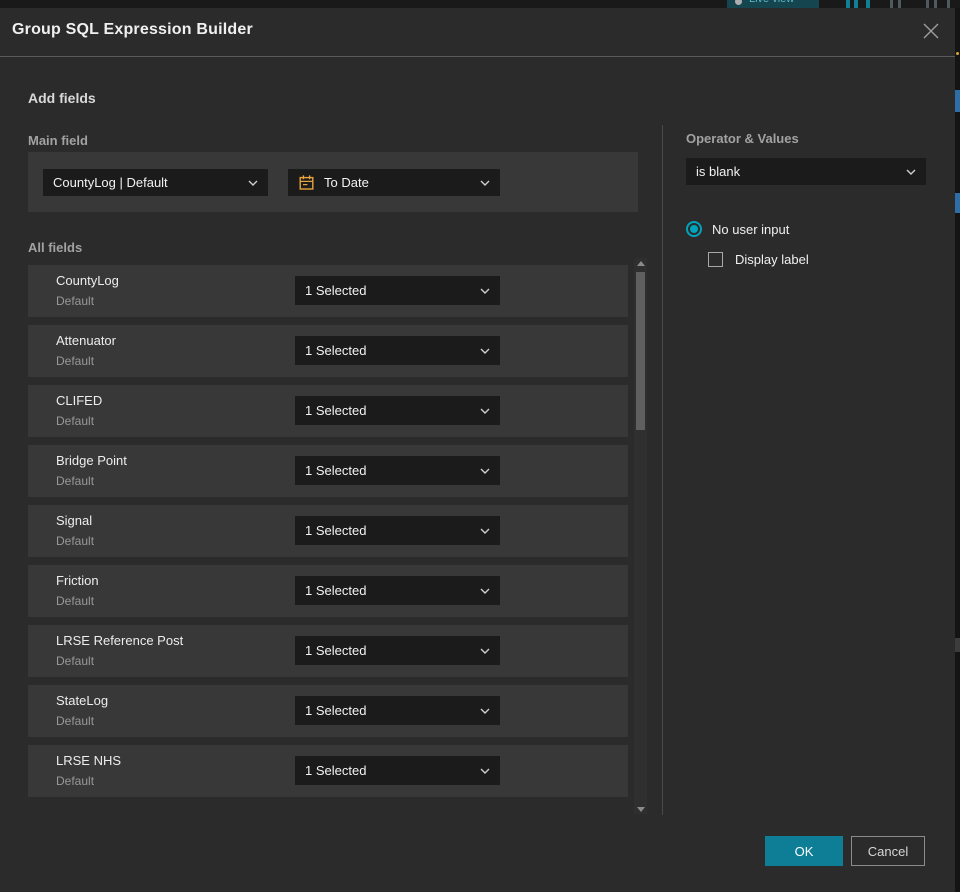 The height and width of the screenshot is (892, 960). I want to click on main-field-label: Main field, so click(58, 140).